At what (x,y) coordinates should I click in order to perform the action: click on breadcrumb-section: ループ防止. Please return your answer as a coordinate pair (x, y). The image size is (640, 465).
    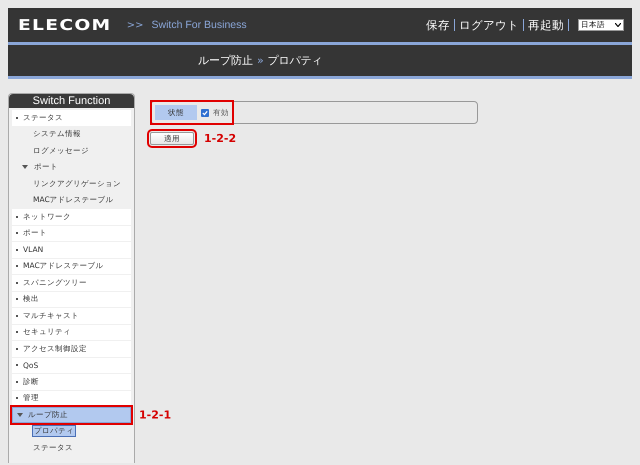
    Looking at the image, I should click on (225, 60).